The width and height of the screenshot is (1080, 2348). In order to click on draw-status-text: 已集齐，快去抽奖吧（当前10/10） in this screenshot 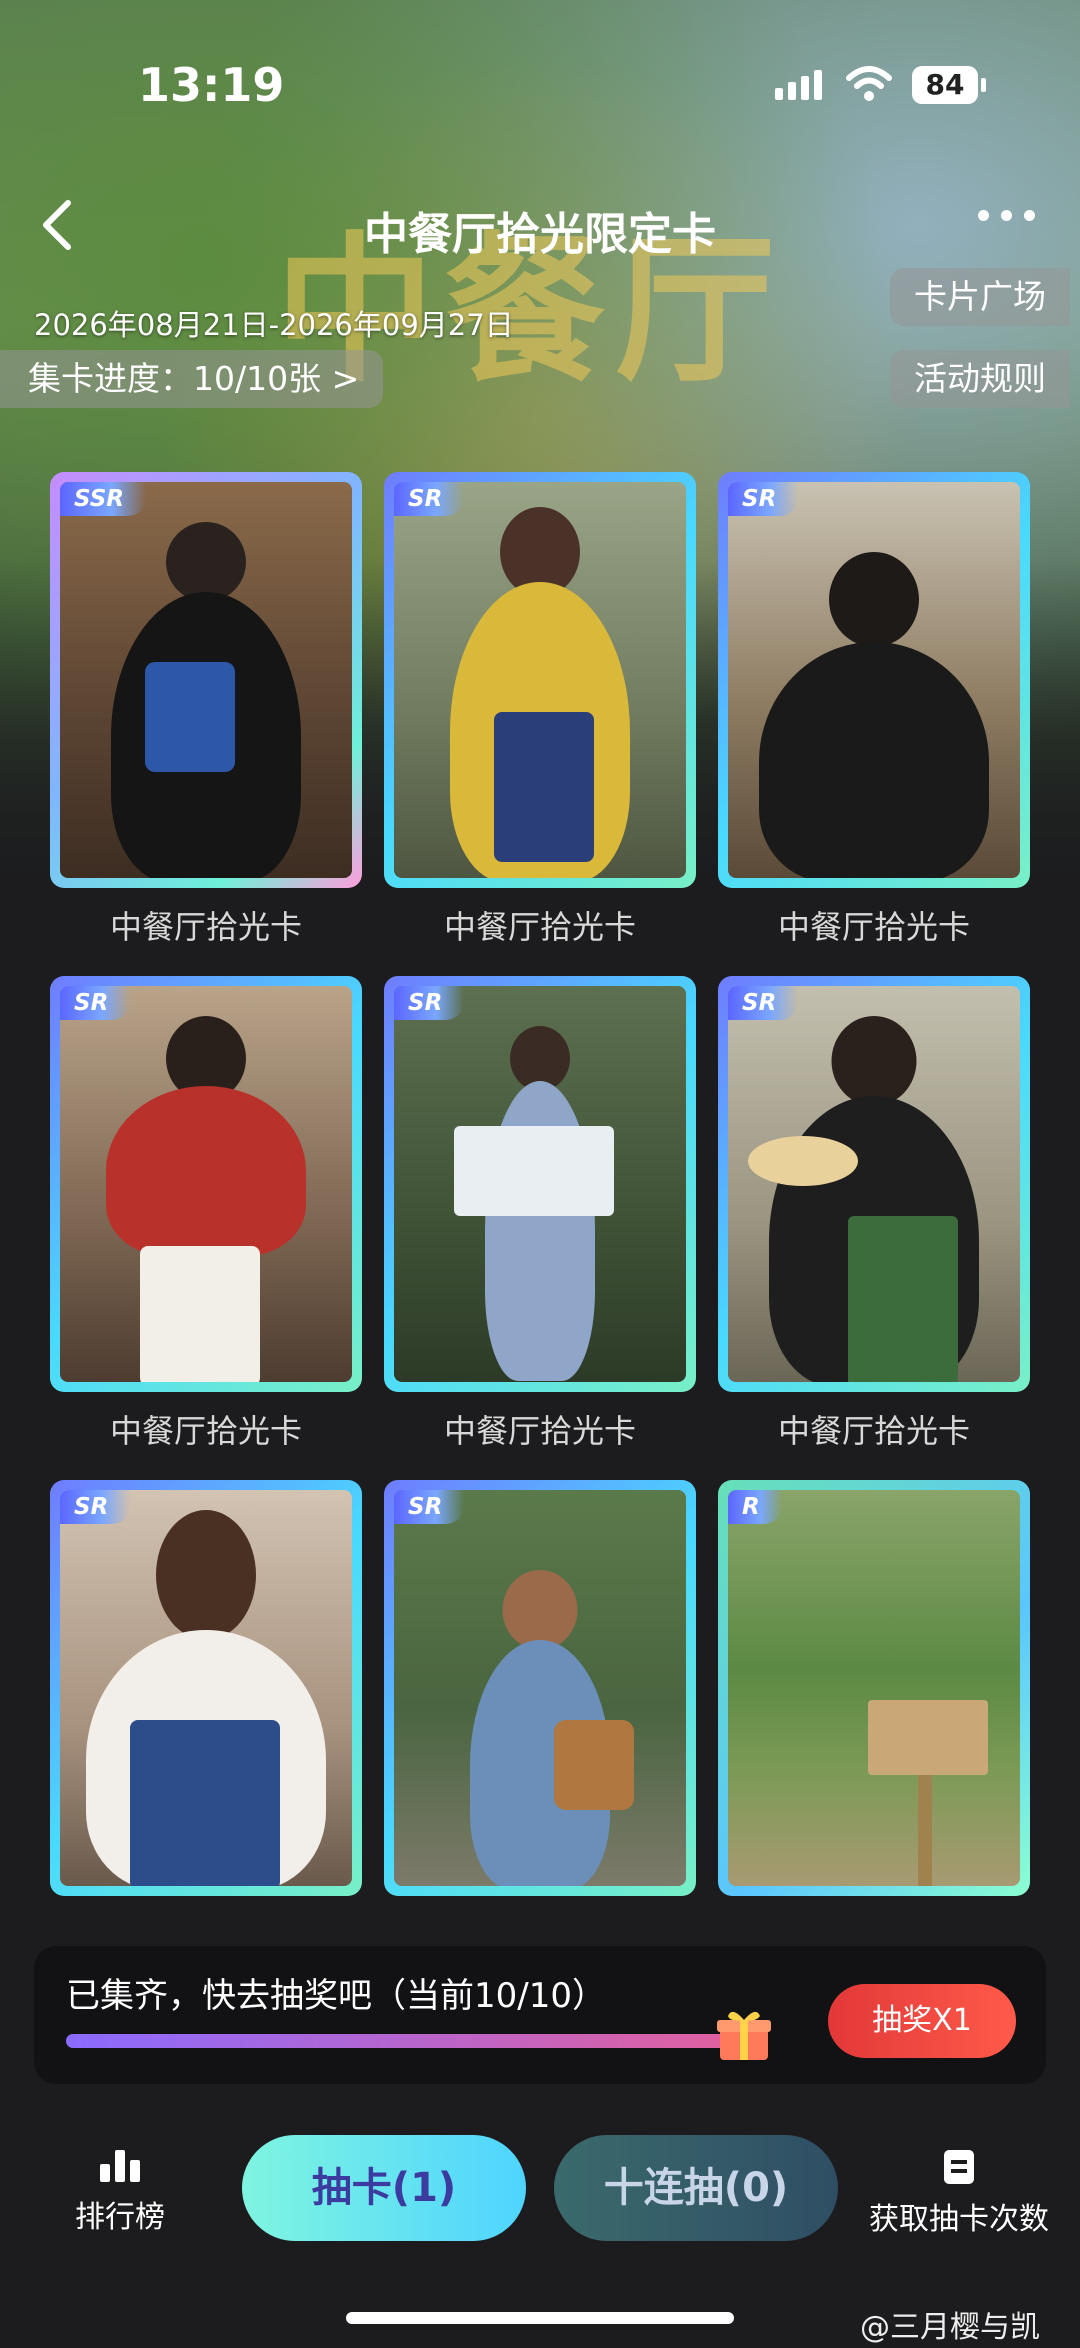, I will do `click(336, 1996)`.